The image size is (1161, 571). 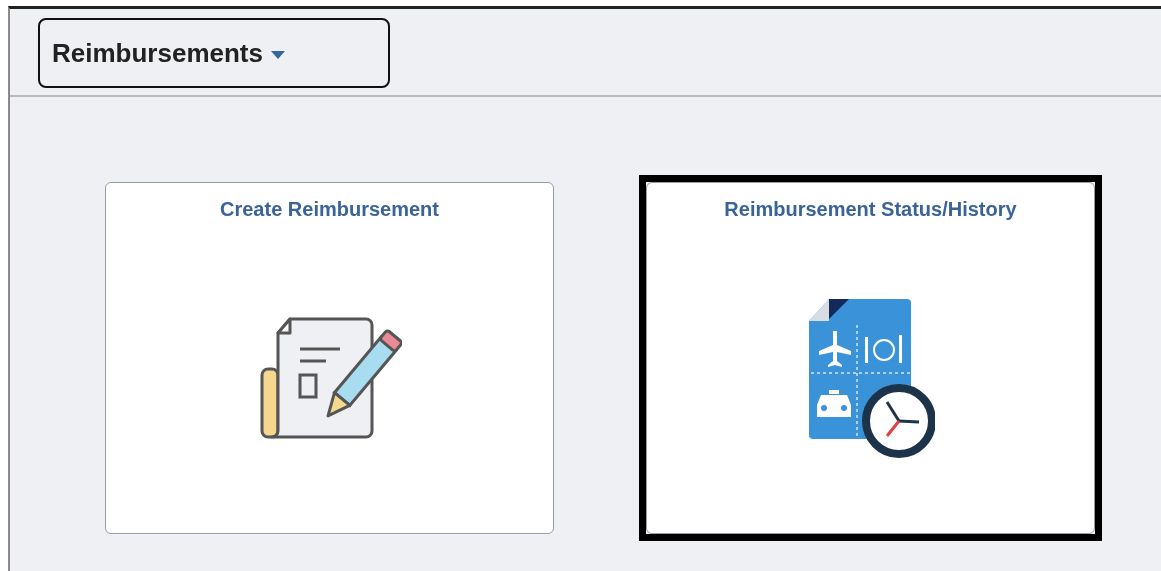 I want to click on reimbursements-menu-button: Reimbursements, so click(x=214, y=53).